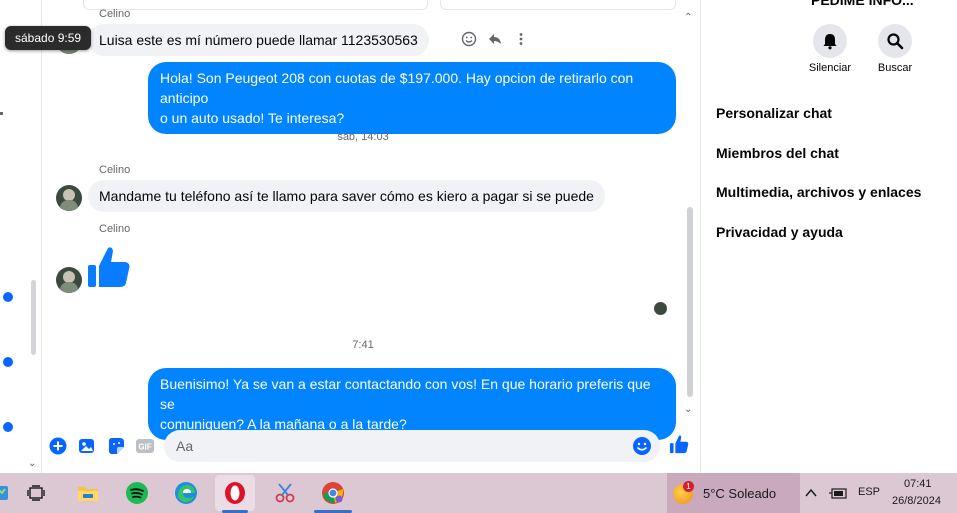 The width and height of the screenshot is (957, 513). I want to click on reply-icon, so click(495, 39).